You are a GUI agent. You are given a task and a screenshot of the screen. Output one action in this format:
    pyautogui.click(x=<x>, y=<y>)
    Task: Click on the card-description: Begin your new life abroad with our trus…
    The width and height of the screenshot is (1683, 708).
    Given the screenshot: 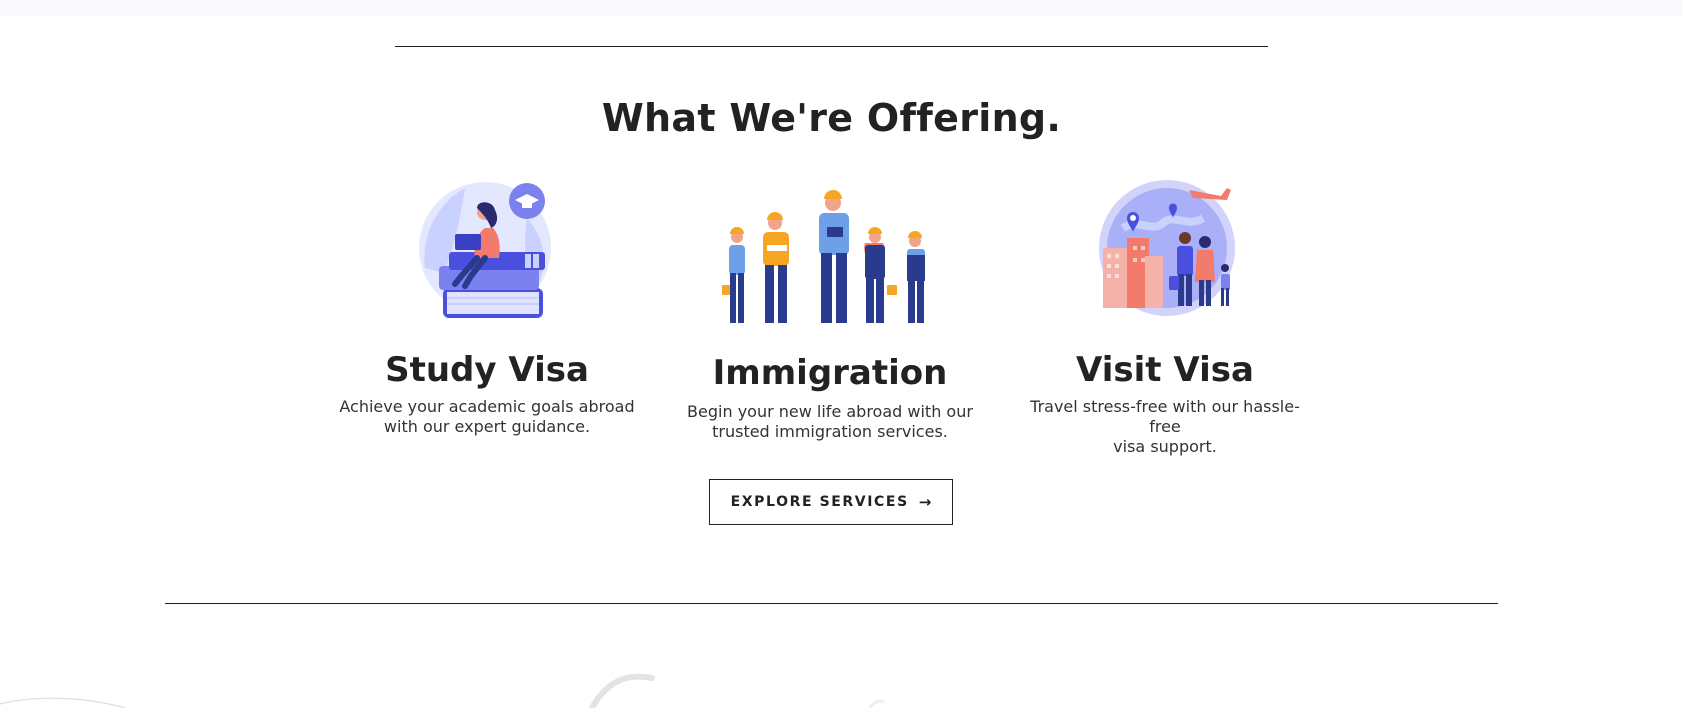 What is the action you would take?
    pyautogui.click(x=830, y=422)
    